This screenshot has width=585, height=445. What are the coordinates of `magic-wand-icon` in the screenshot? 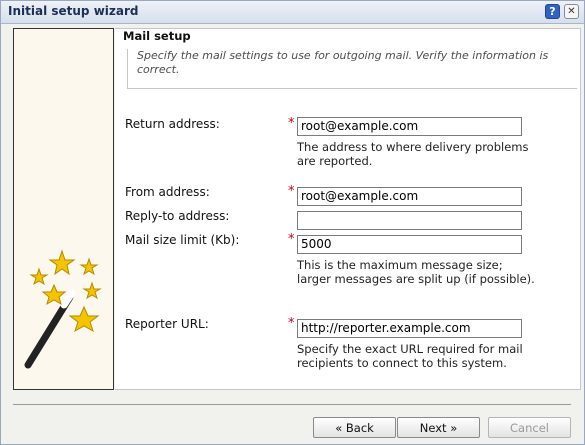 It's located at (63, 309).